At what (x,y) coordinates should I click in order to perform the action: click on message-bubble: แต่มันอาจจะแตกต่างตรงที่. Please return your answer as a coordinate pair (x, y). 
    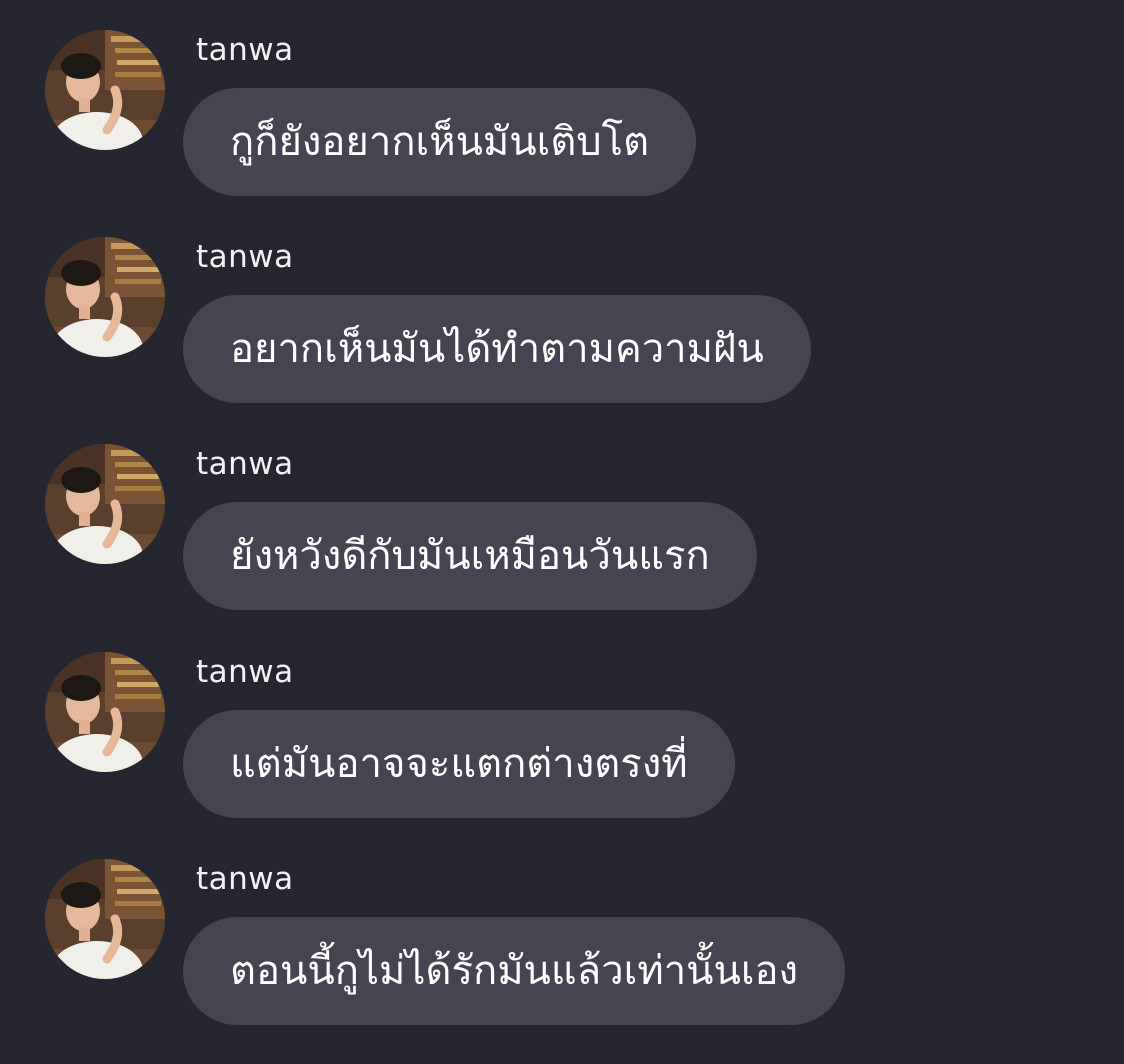
    Looking at the image, I should click on (459, 764).